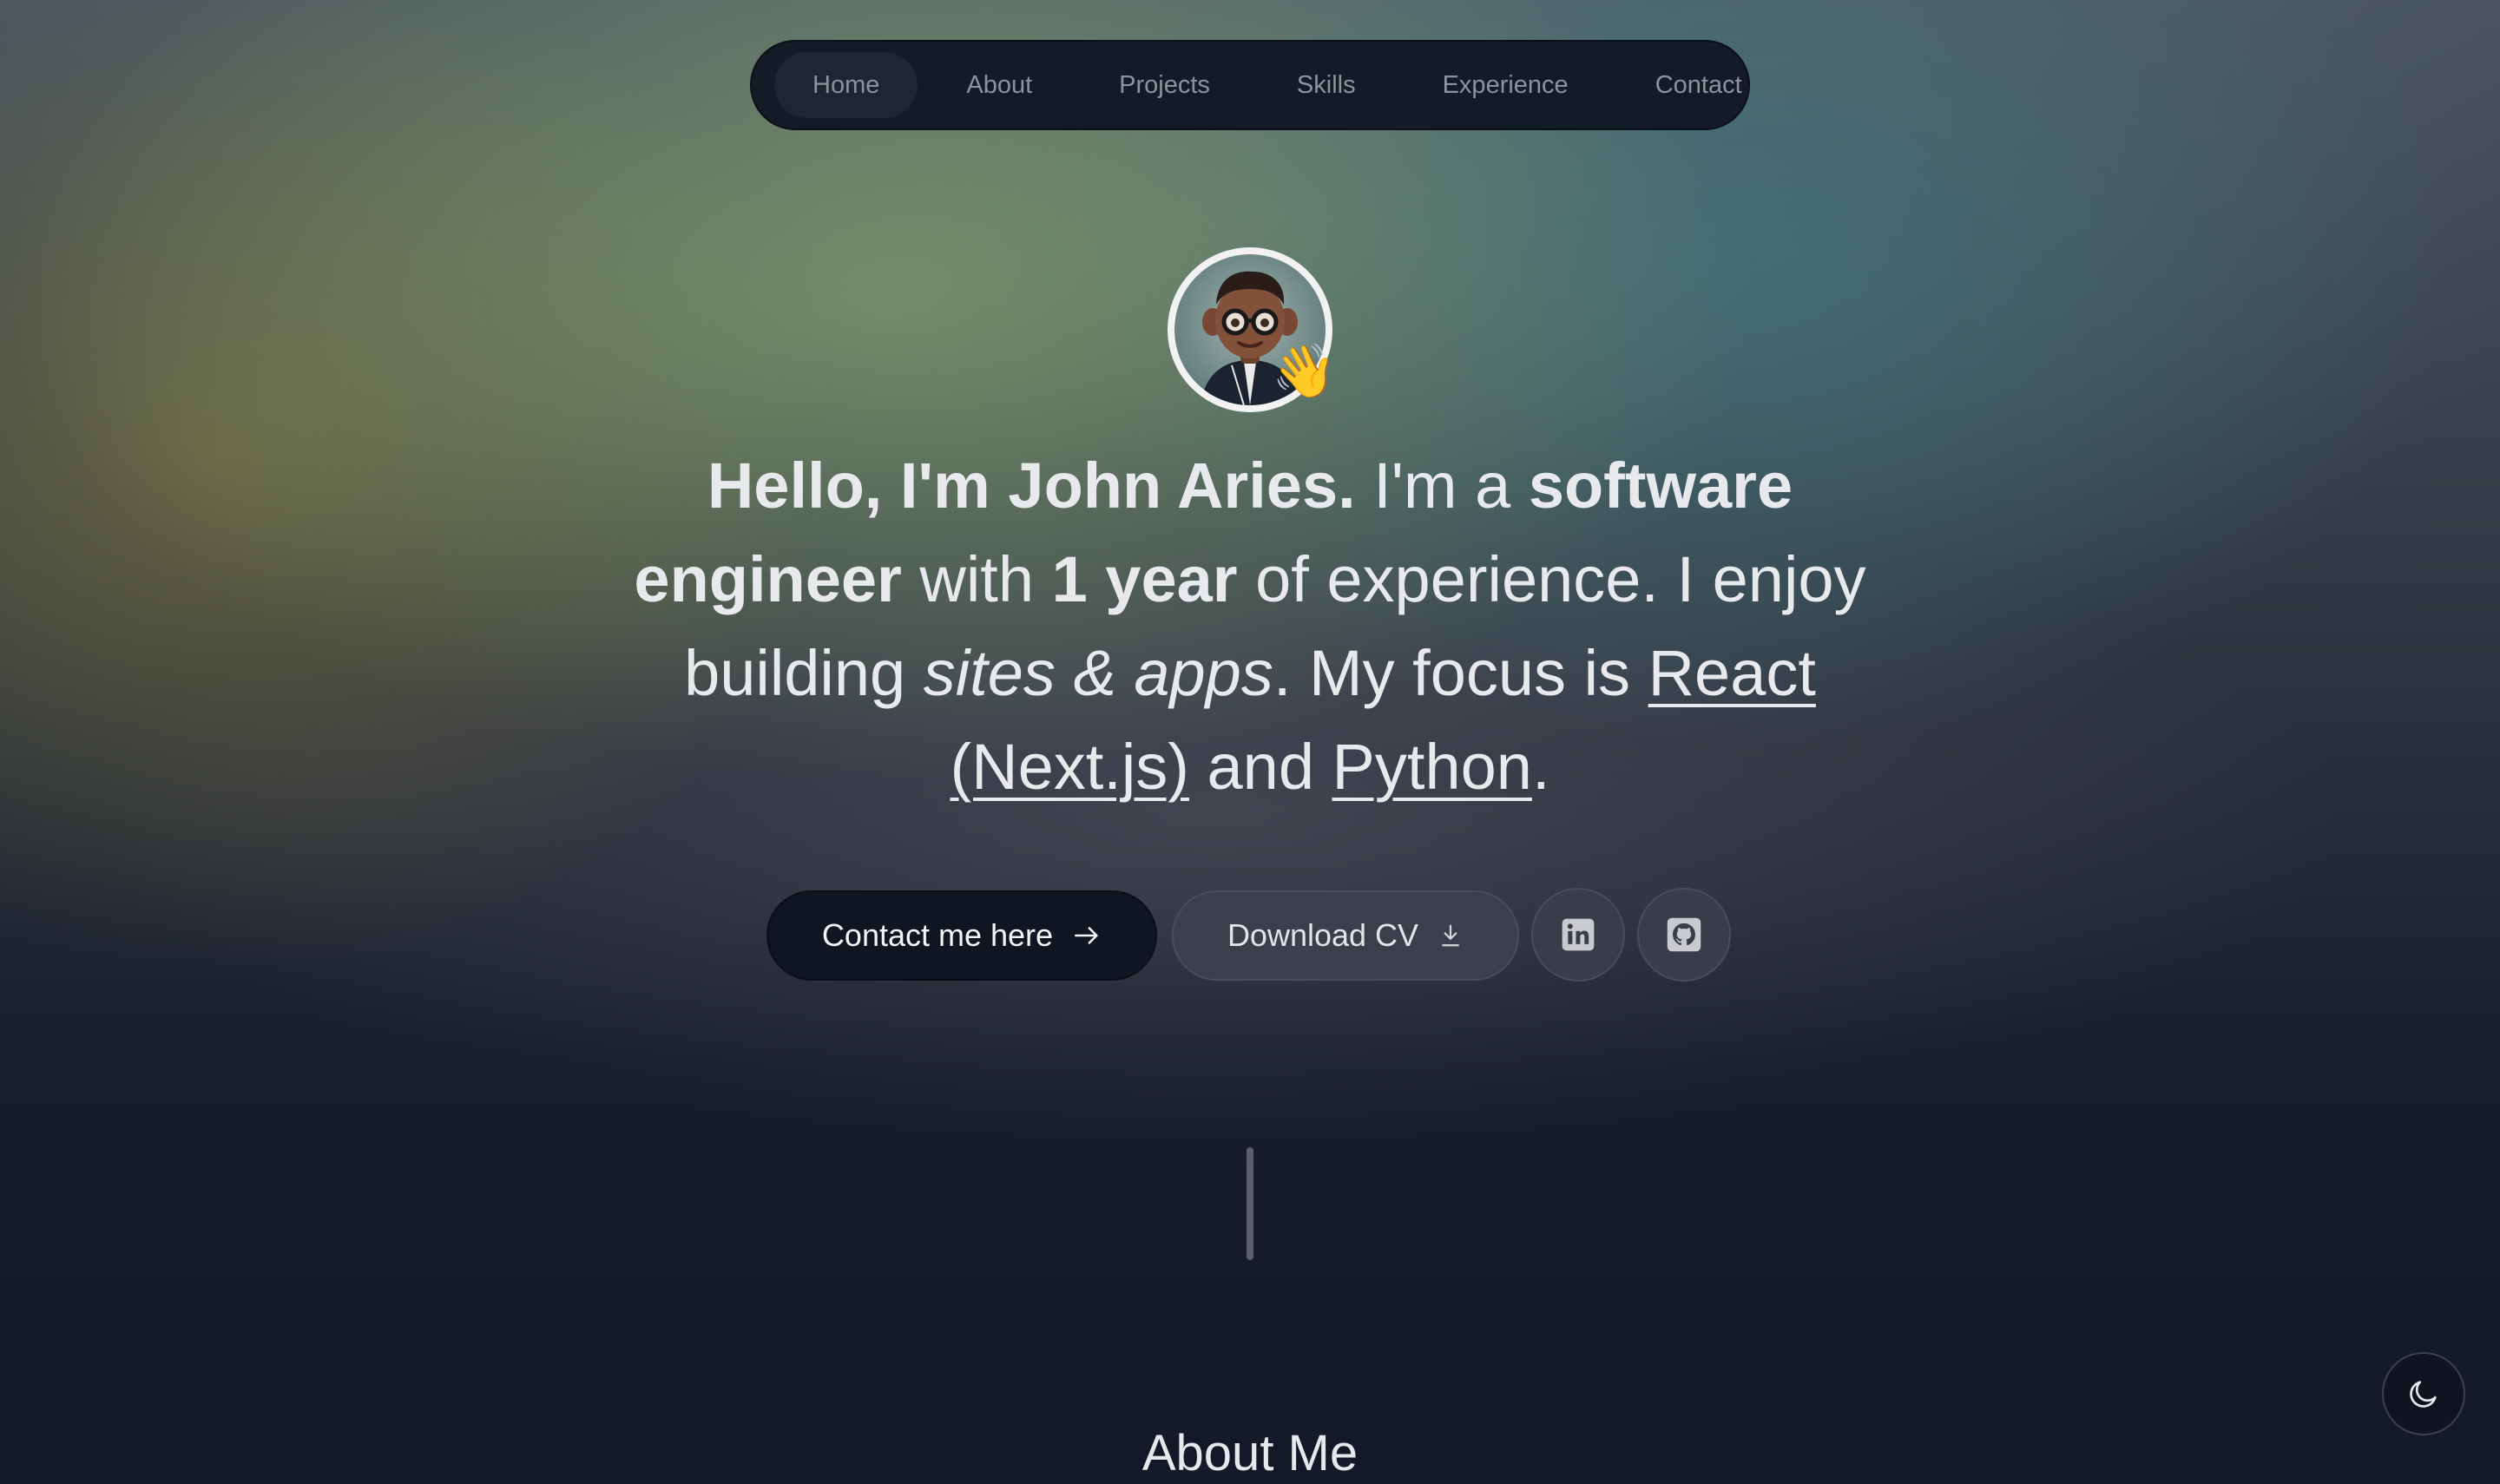  What do you see at coordinates (1031, 486) in the screenshot?
I see `intro-name: Hello, I'm John Aries.` at bounding box center [1031, 486].